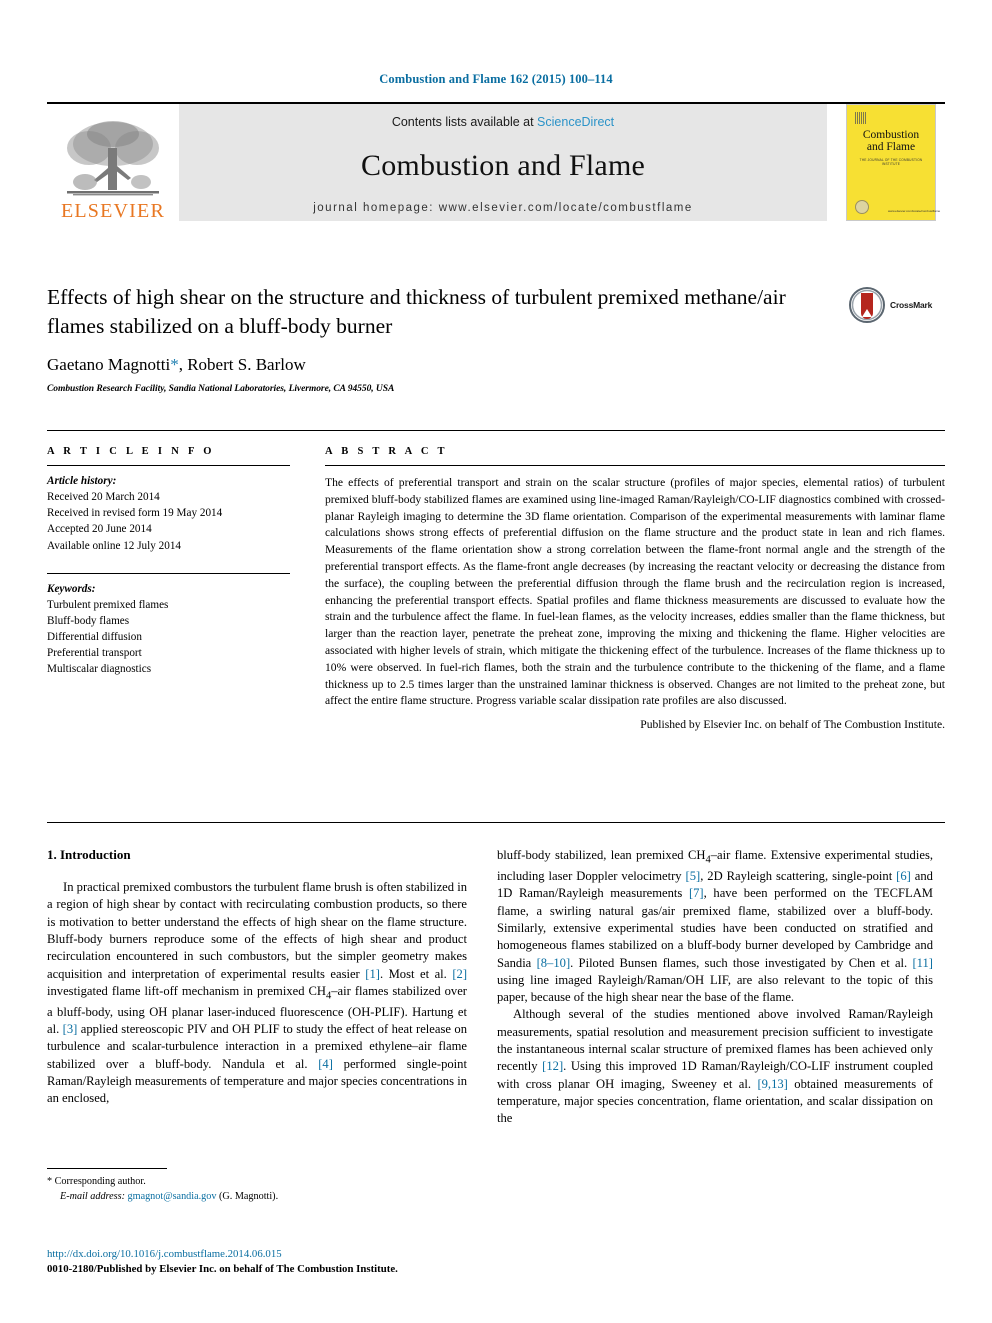  I want to click on abstract-heading: A B S T R A C T, so click(386, 451).